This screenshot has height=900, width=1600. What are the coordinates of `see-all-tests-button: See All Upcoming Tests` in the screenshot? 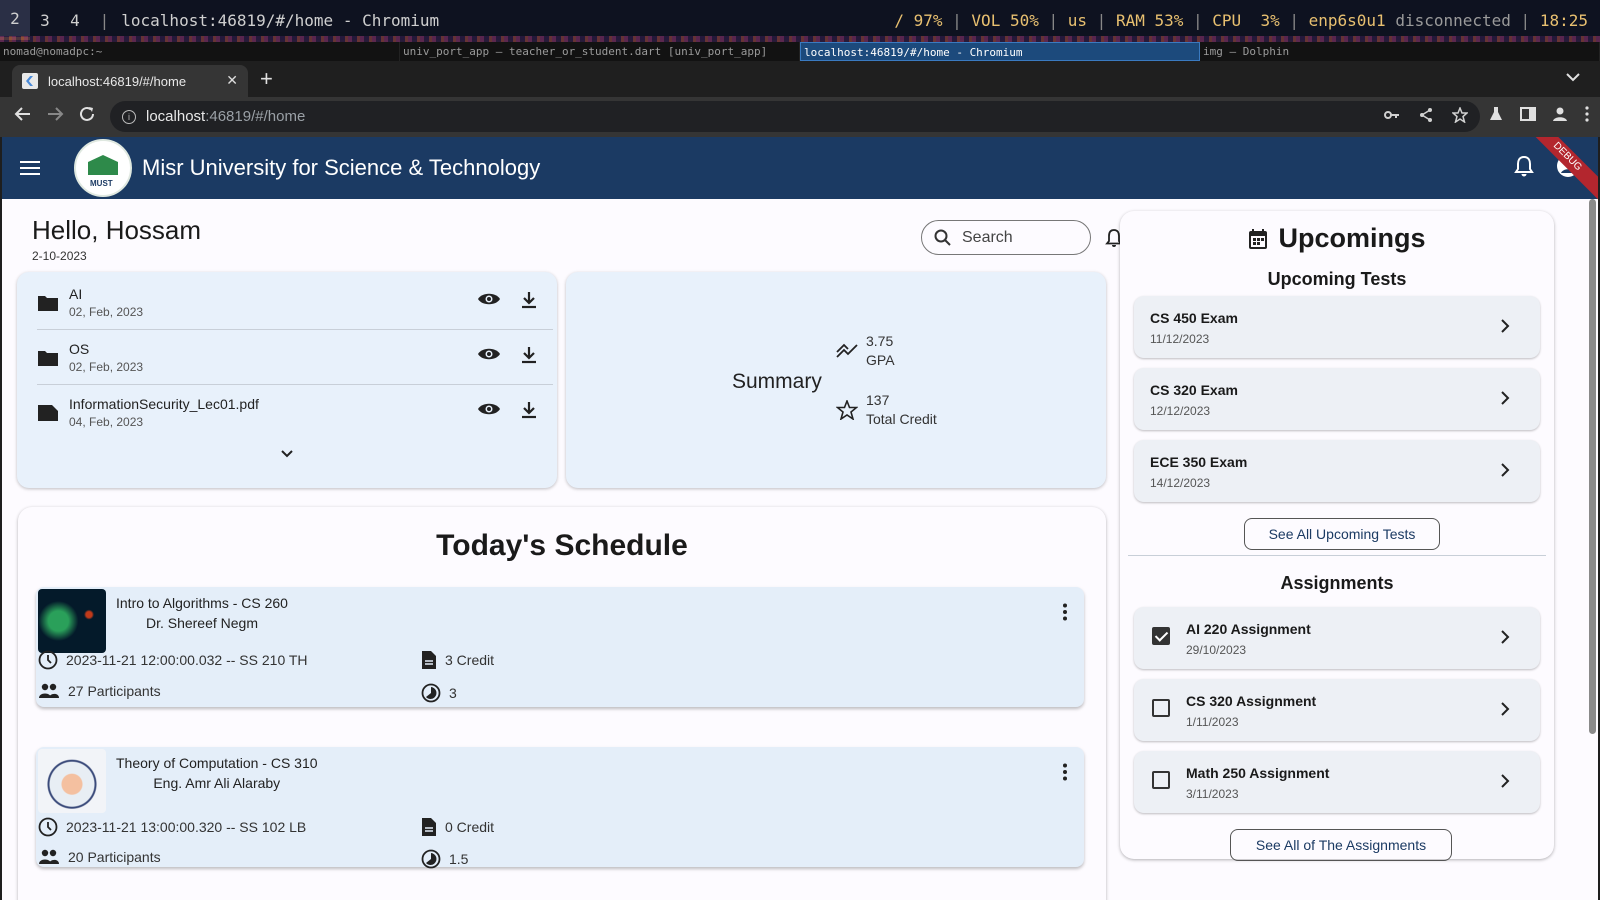 It's located at (1342, 534).